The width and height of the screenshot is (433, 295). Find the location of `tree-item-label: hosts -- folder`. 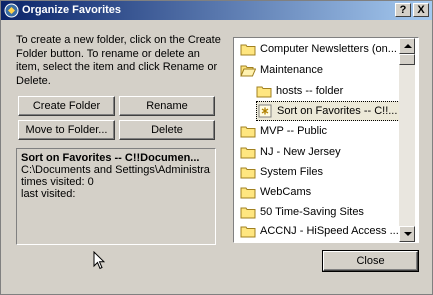

tree-item-label: hosts -- folder is located at coordinates (310, 91).